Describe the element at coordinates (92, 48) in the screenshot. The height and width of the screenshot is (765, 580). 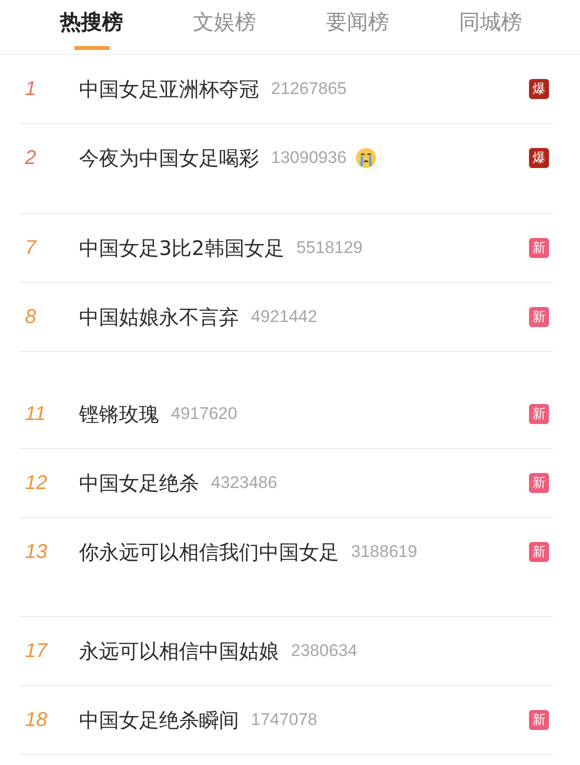
I see `tab-indicator` at that location.